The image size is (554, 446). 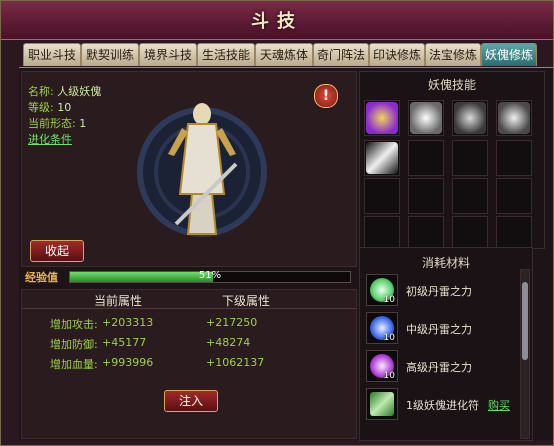 What do you see at coordinates (64, 107) in the screenshot?
I see `puppet-level: 10` at bounding box center [64, 107].